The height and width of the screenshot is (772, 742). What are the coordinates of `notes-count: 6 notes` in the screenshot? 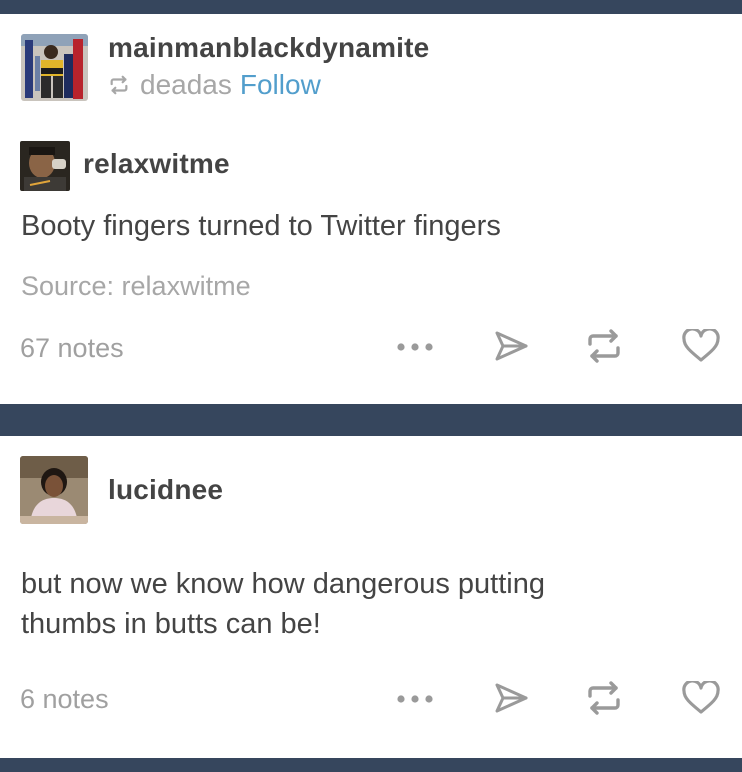 It's located at (64, 699).